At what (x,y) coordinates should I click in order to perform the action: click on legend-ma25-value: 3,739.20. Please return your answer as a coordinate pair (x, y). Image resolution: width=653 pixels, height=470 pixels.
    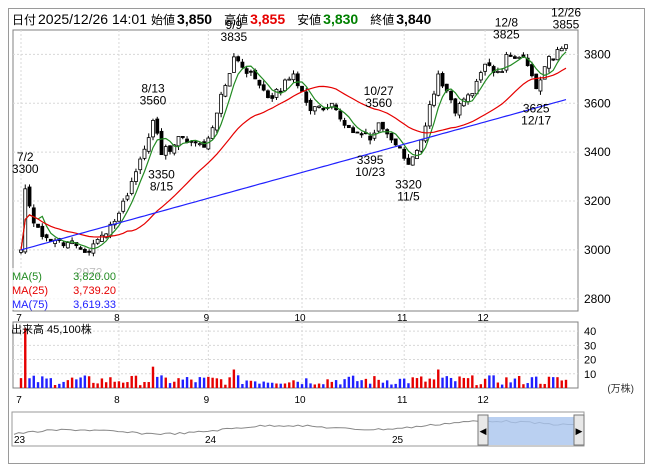
    Looking at the image, I should click on (94, 291).